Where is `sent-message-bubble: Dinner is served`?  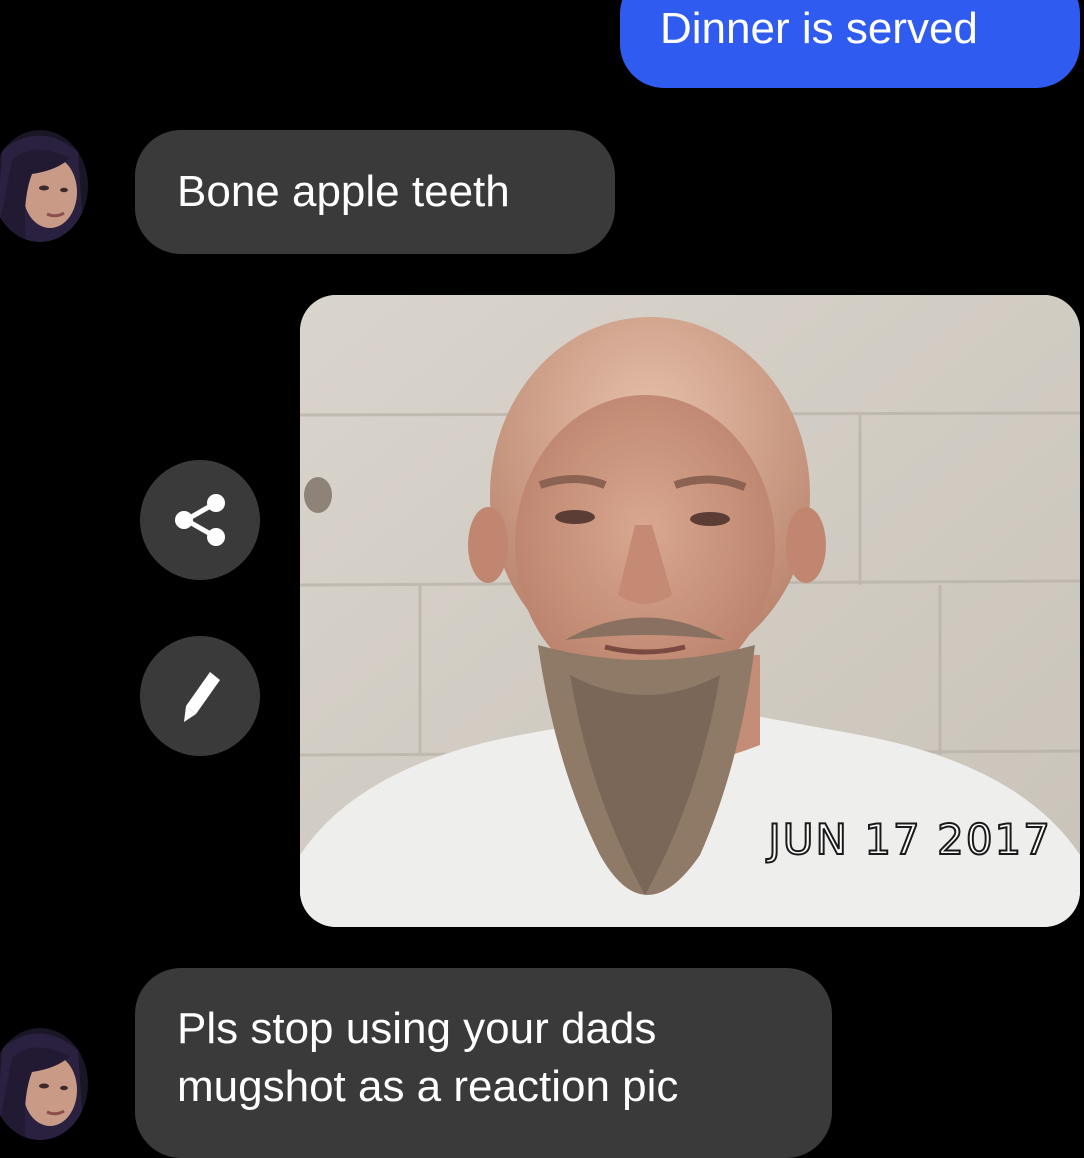
sent-message-bubble: Dinner is served is located at coordinates (850, 44).